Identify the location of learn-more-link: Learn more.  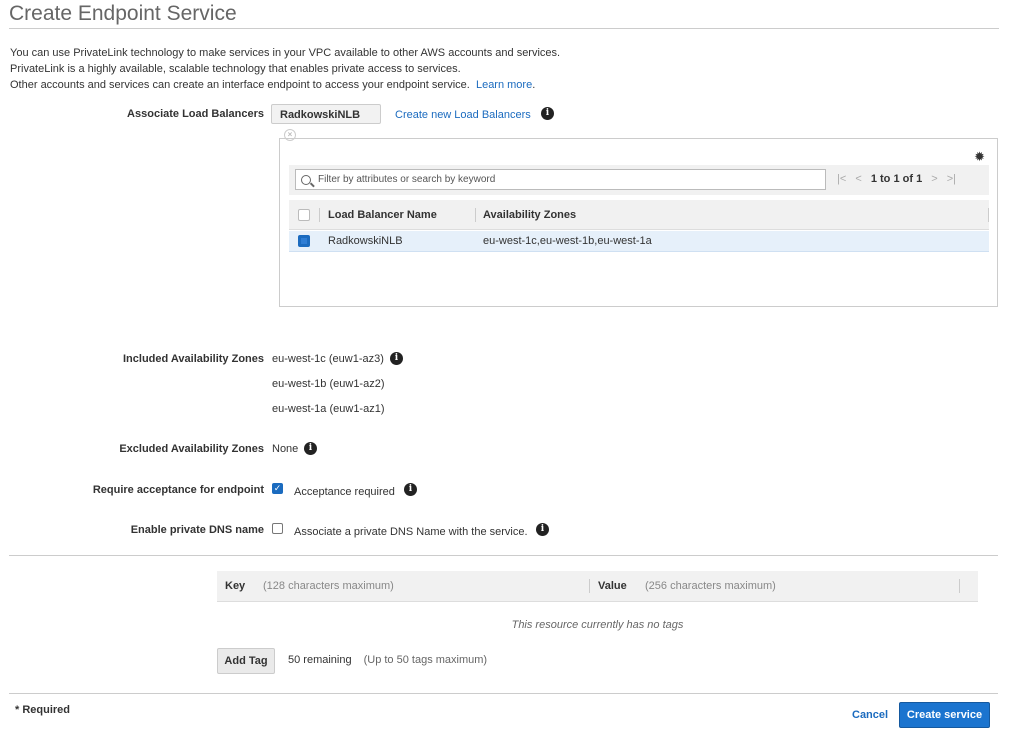
(504, 85).